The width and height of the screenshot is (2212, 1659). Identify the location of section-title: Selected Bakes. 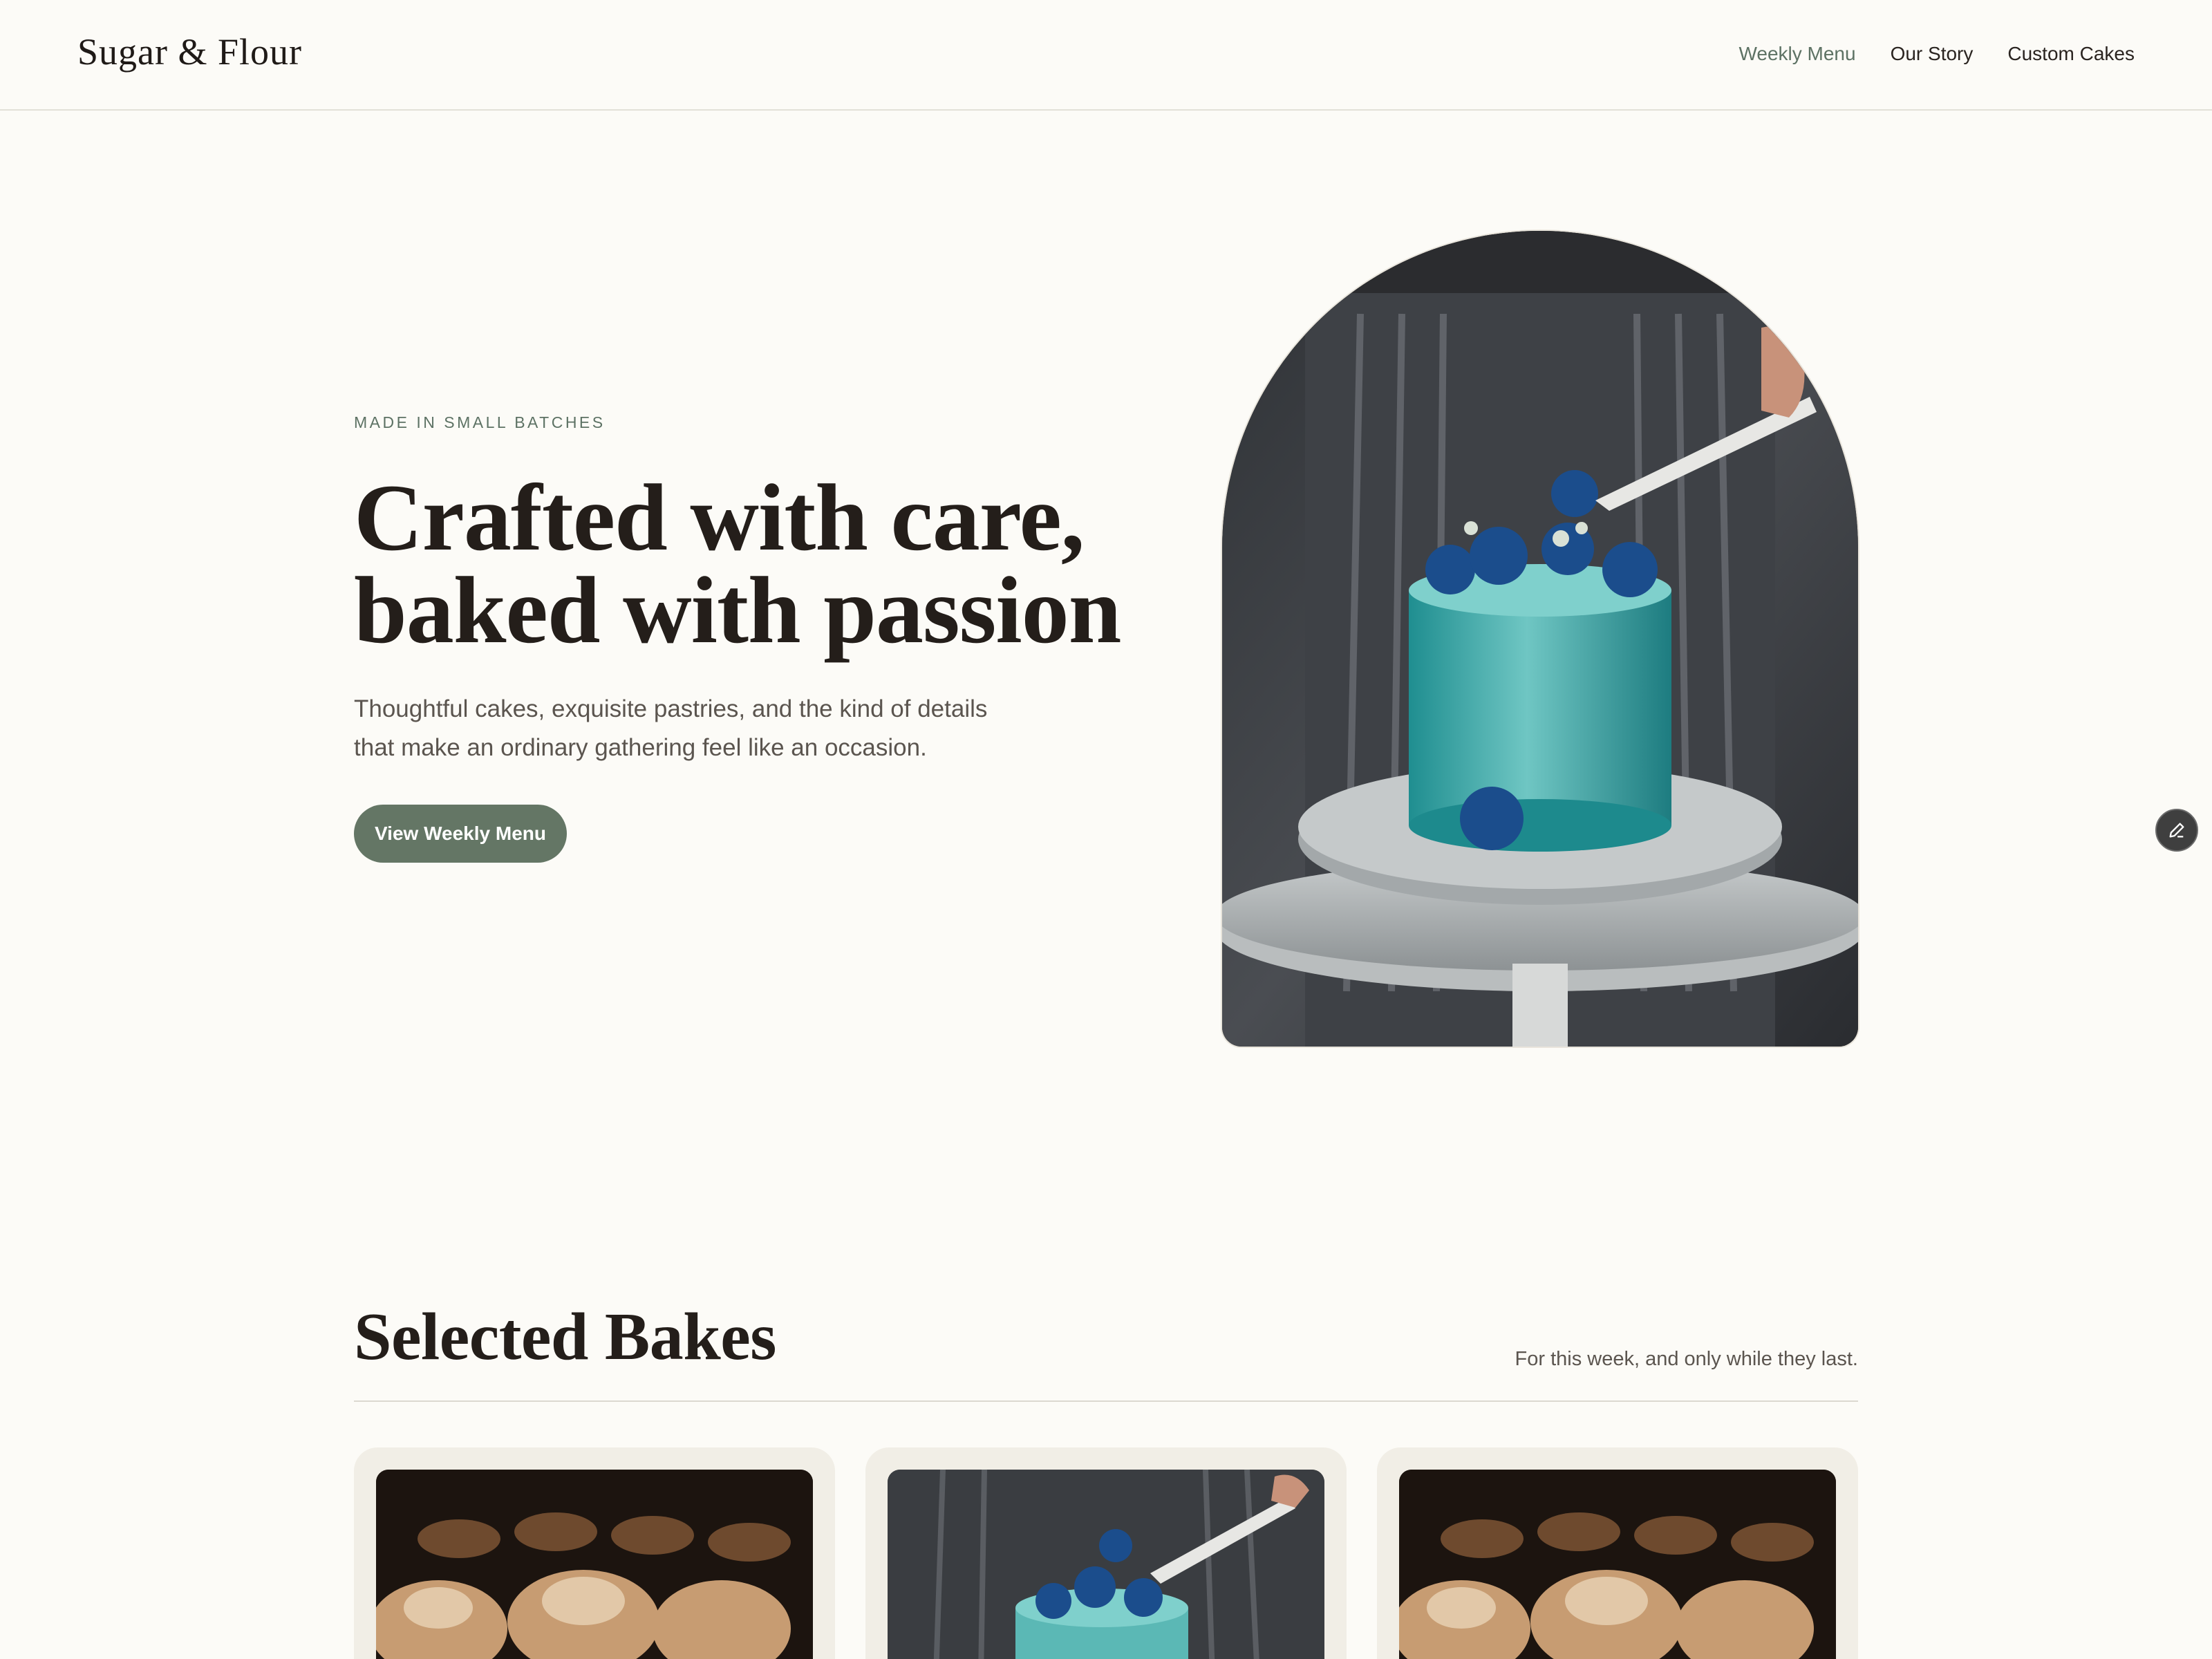
(565, 1337).